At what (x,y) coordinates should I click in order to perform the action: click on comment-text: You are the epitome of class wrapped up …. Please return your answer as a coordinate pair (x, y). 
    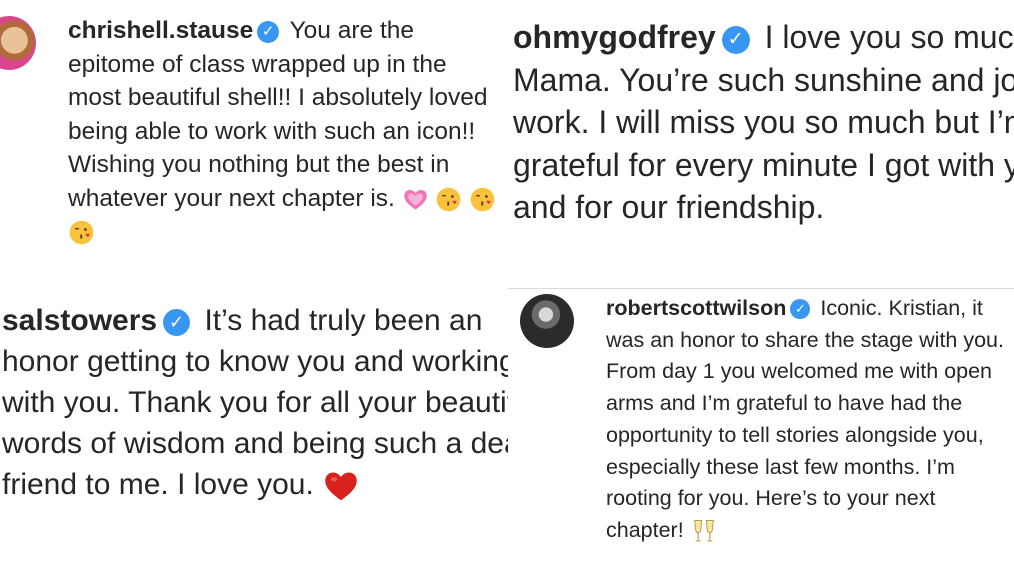
    Looking at the image, I should click on (278, 114).